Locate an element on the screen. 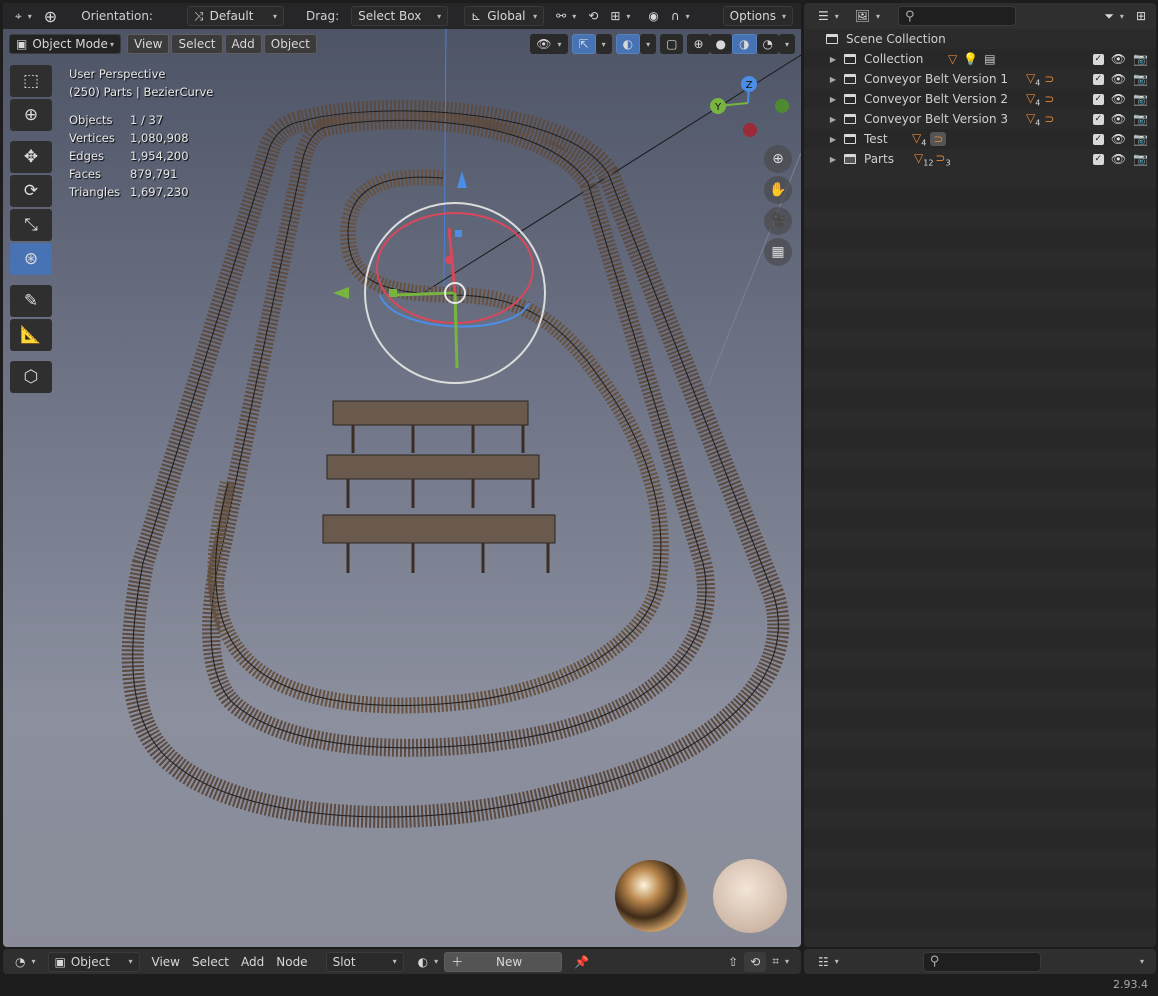 Image resolution: width=1158 pixels, height=996 pixels. overlay-toggle-icon: ◐ is located at coordinates (628, 44).